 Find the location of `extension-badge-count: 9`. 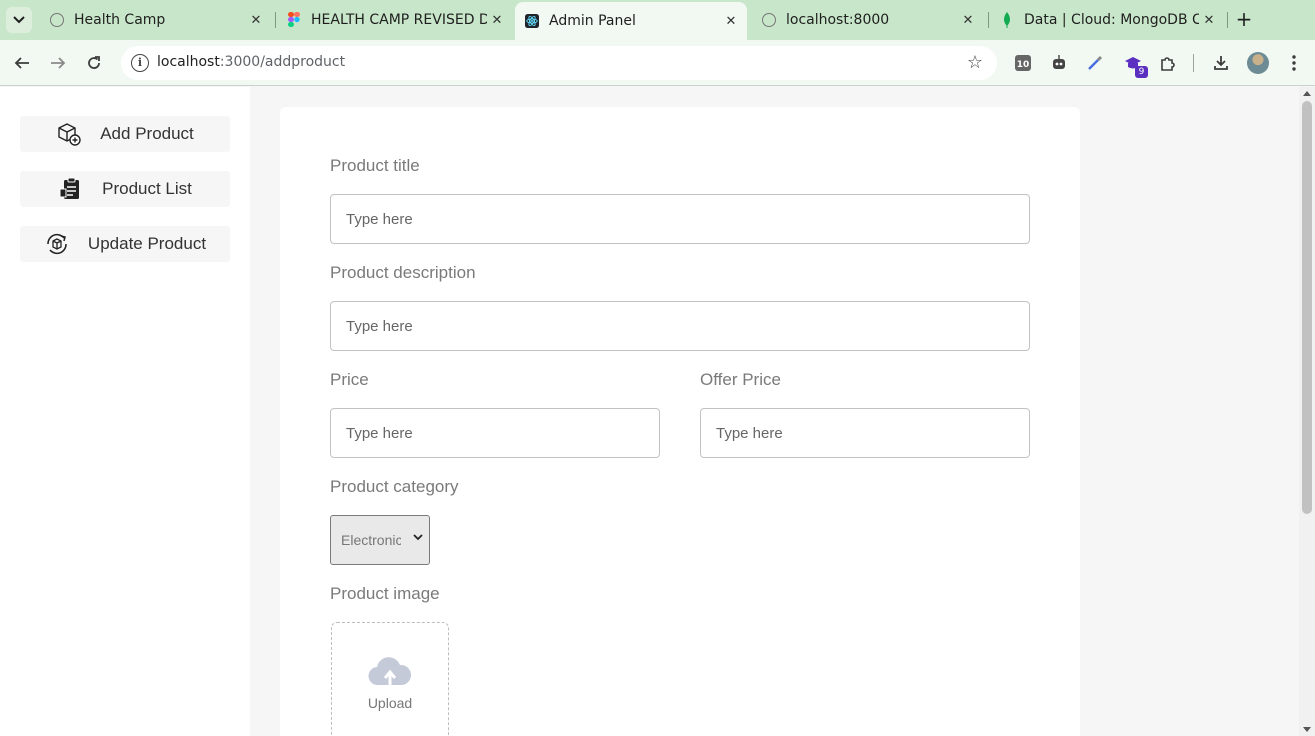

extension-badge-count: 9 is located at coordinates (1141, 72).